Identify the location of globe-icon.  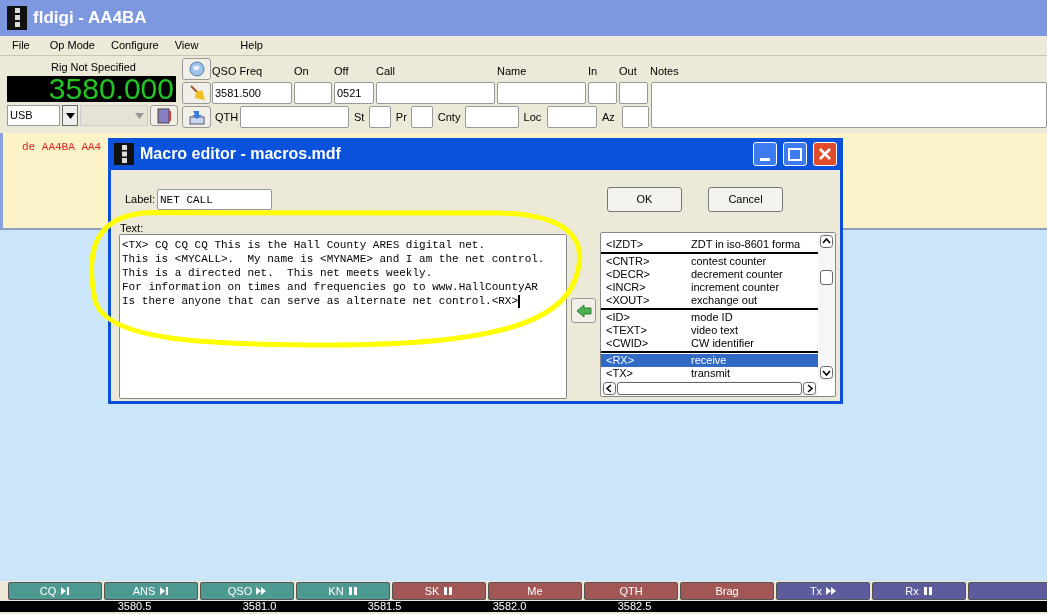
(196, 69).